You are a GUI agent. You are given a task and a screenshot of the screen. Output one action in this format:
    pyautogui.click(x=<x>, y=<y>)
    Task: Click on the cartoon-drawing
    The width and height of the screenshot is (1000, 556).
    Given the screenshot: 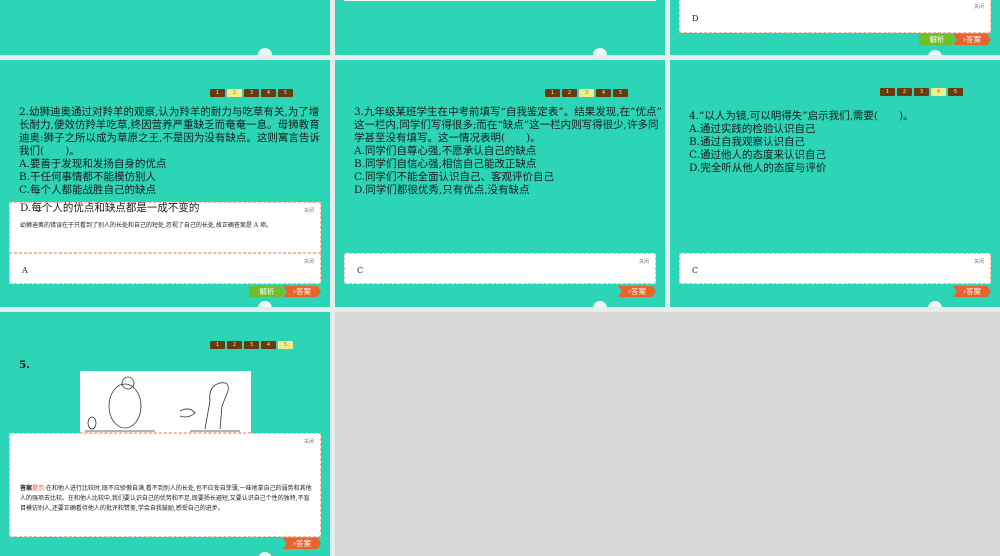 What is the action you would take?
    pyautogui.click(x=162, y=404)
    